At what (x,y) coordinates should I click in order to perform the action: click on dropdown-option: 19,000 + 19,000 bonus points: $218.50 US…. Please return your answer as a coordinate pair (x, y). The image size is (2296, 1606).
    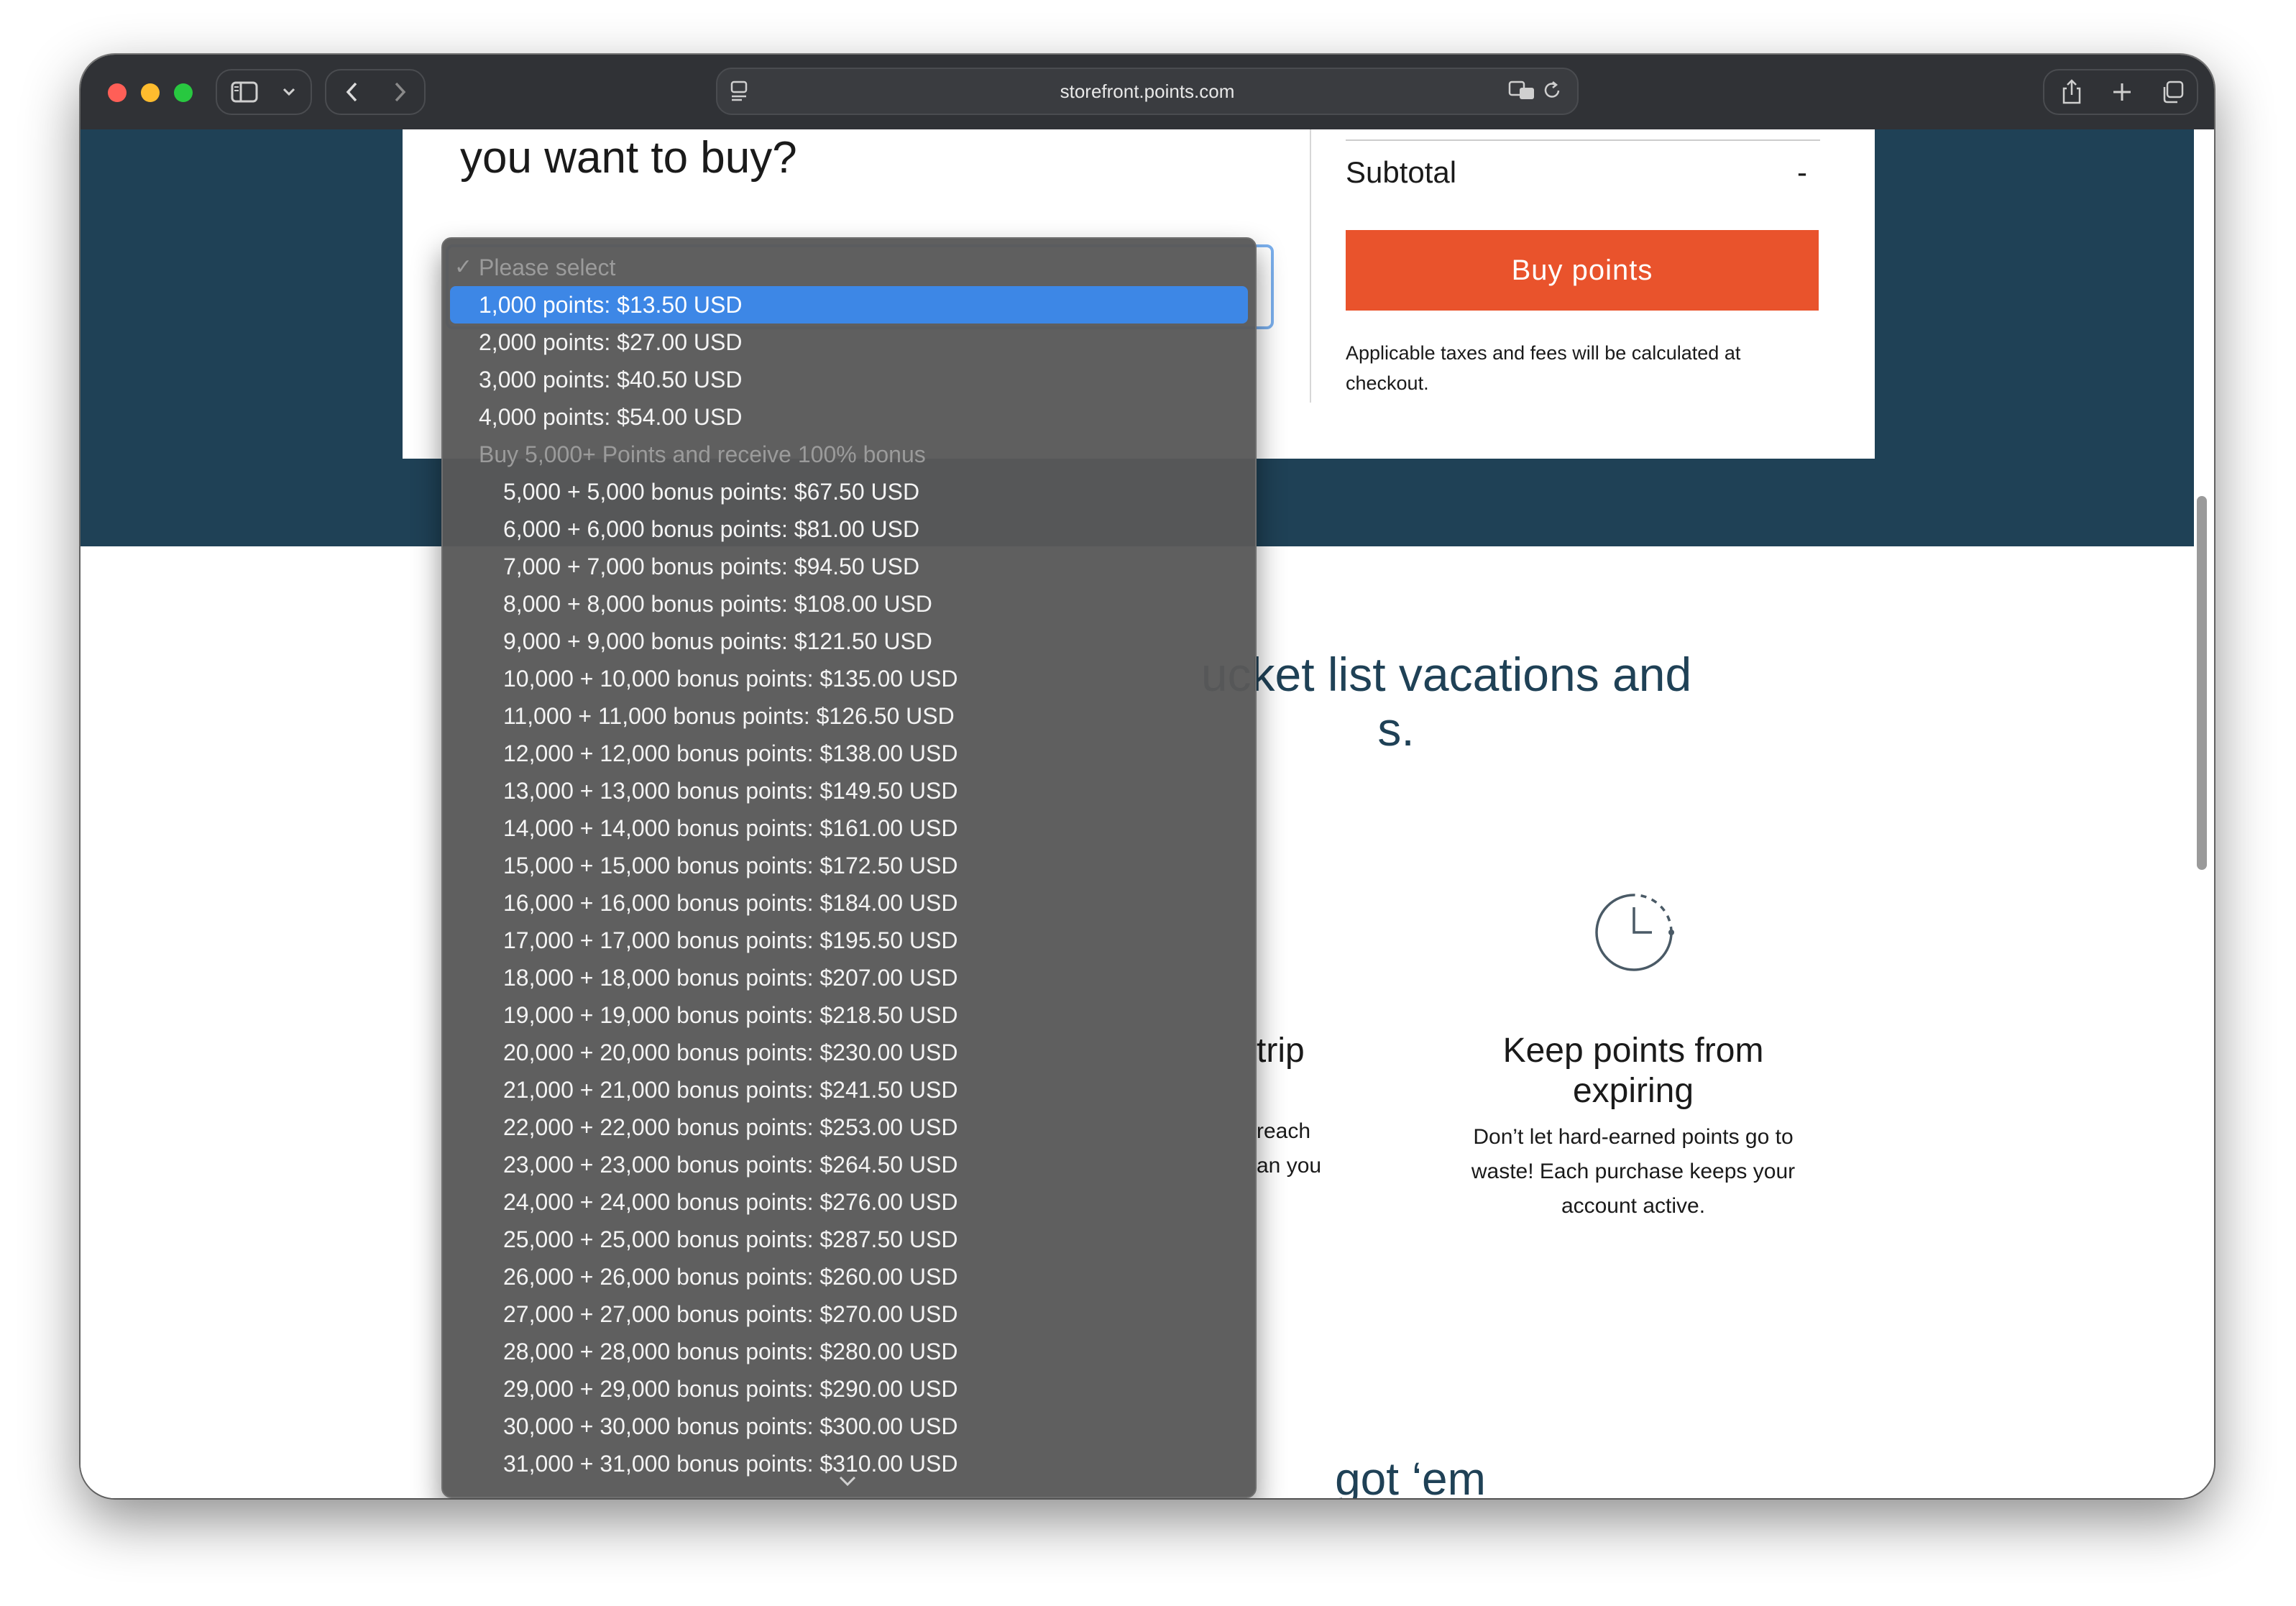
    Looking at the image, I should click on (849, 1015).